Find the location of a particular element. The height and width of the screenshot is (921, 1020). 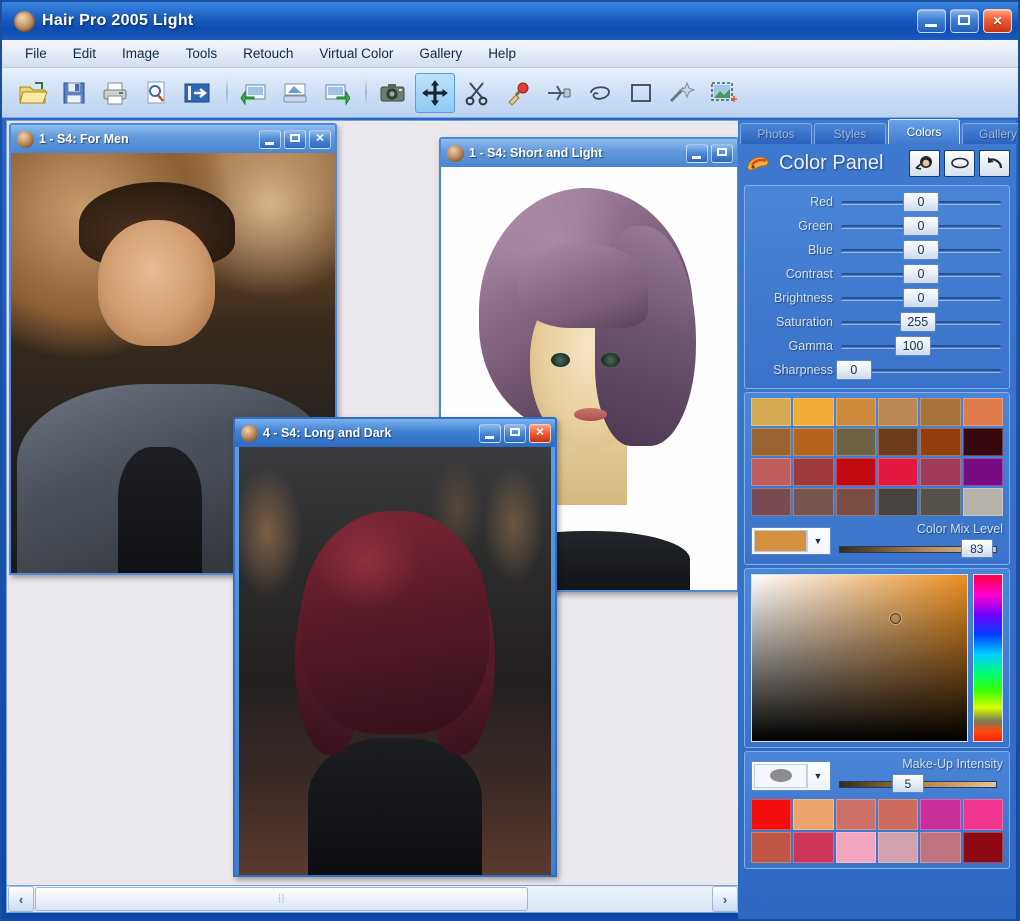

slider-row-contrast: Contrast 0 is located at coordinates (875, 274).